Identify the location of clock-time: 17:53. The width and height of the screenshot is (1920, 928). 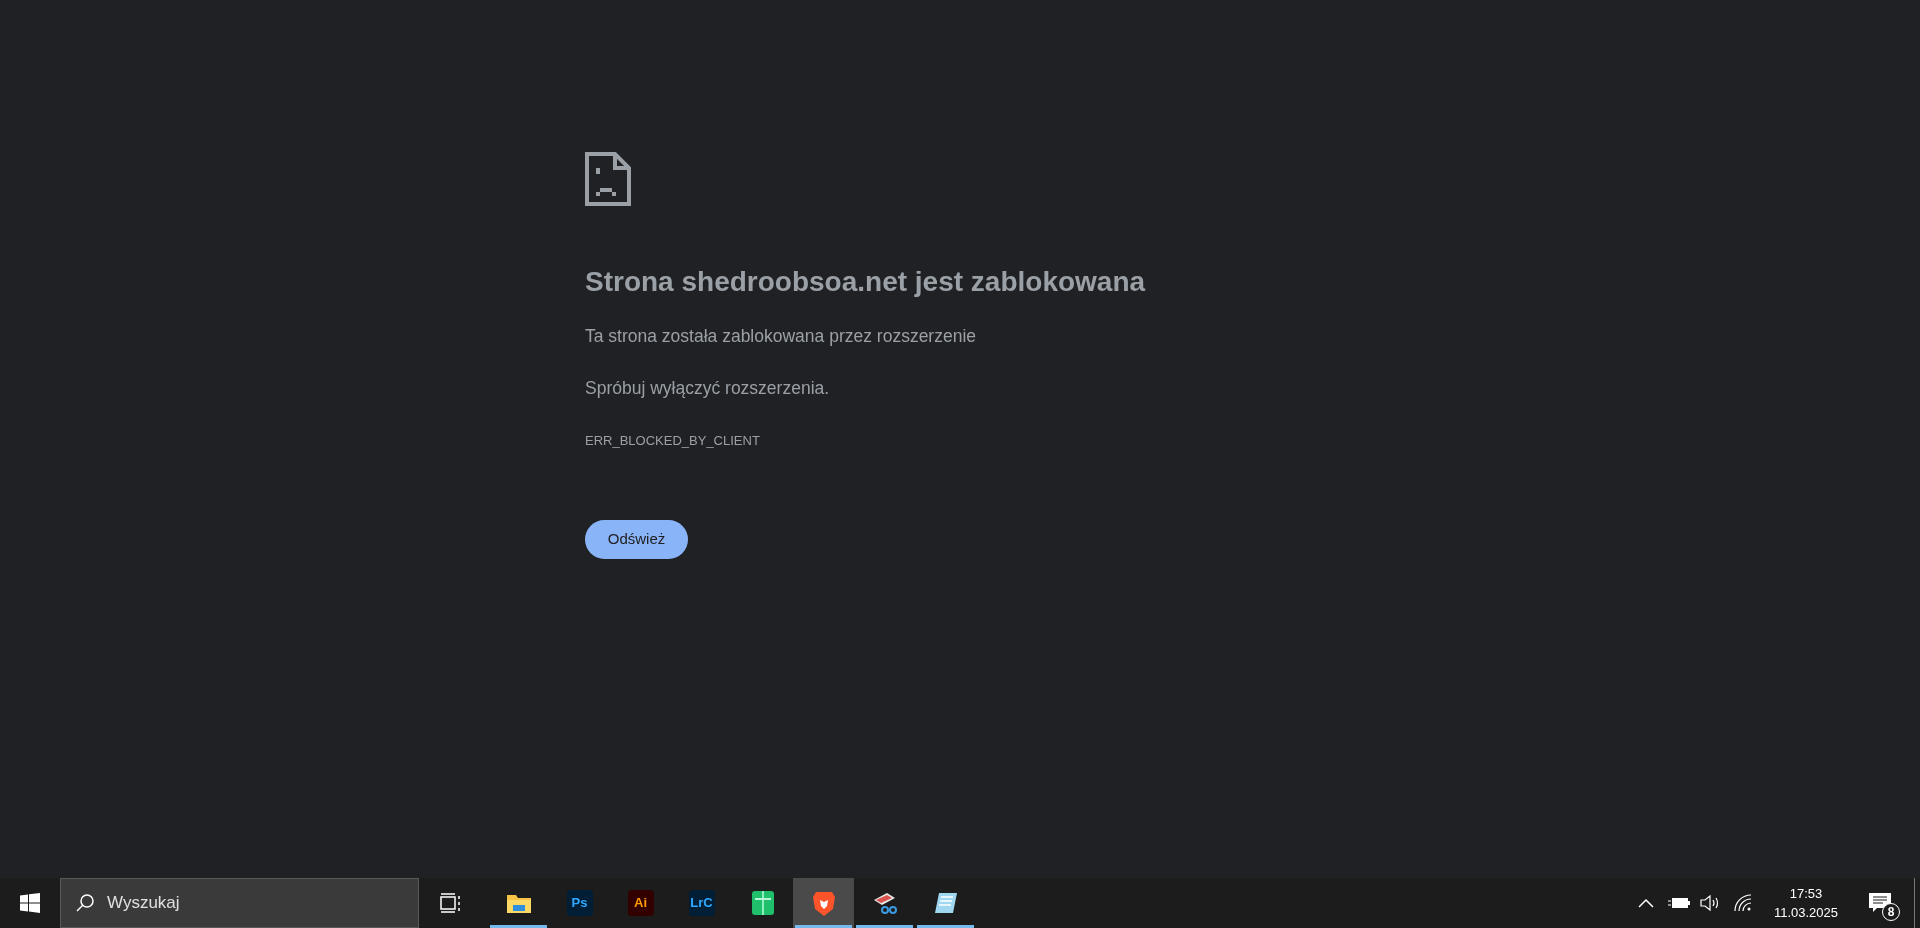
(1806, 894).